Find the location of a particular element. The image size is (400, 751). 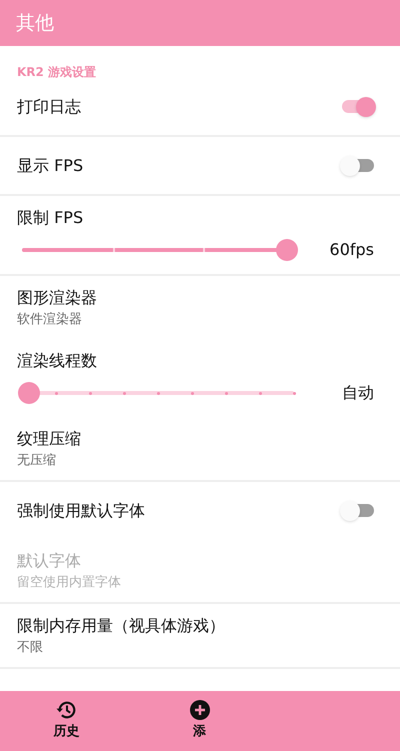

plus-circle-icon is located at coordinates (200, 710).